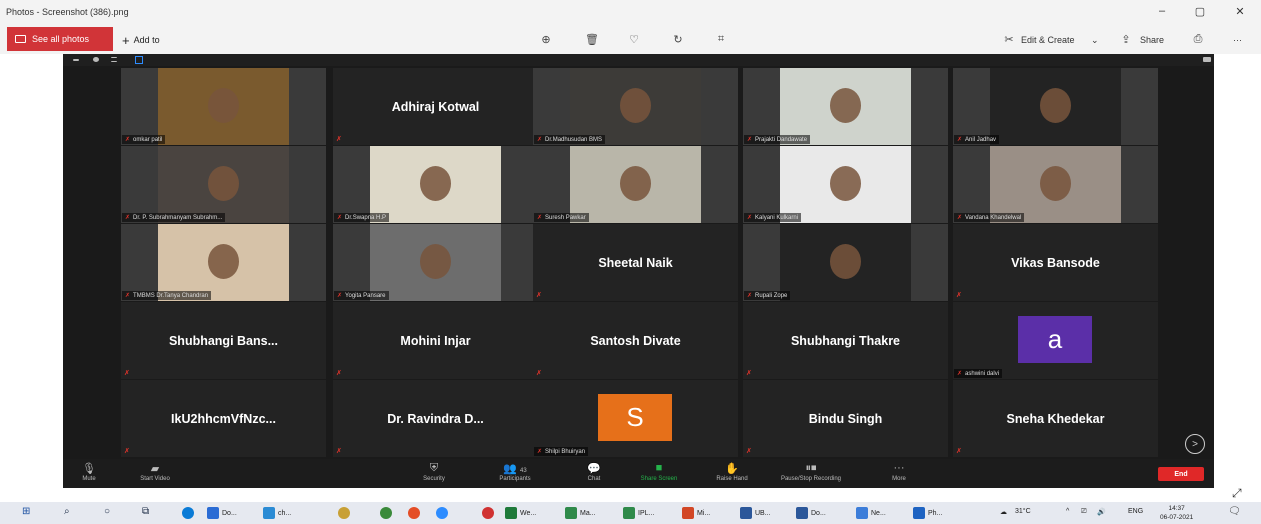 The image size is (1261, 524). I want to click on crop-icon: ⌗, so click(721, 39).